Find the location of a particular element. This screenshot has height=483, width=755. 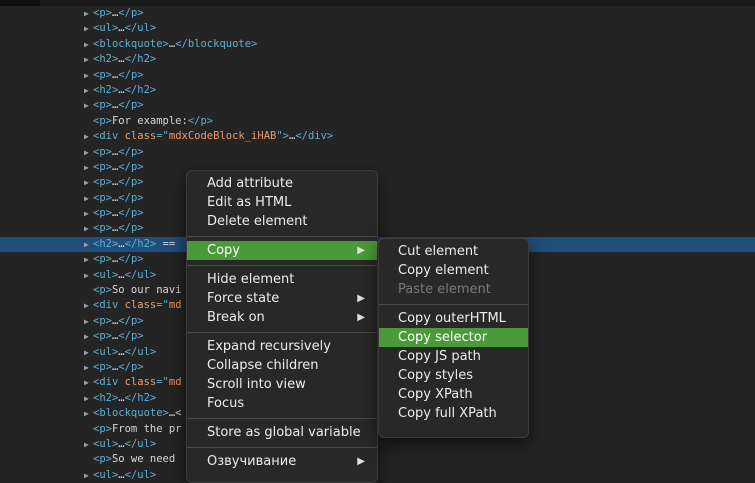

text-token: For example: is located at coordinates (149, 120).